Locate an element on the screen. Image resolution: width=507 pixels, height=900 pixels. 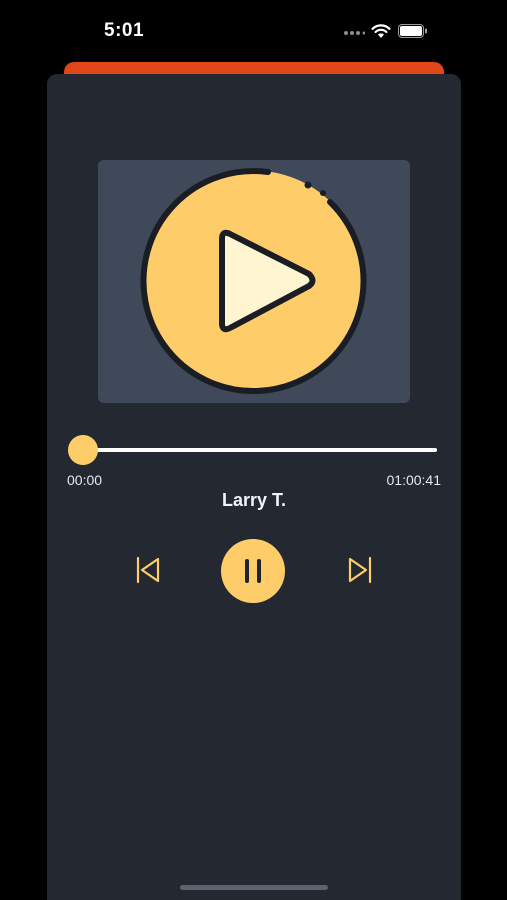
cellular-dots-icon is located at coordinates (354, 33).